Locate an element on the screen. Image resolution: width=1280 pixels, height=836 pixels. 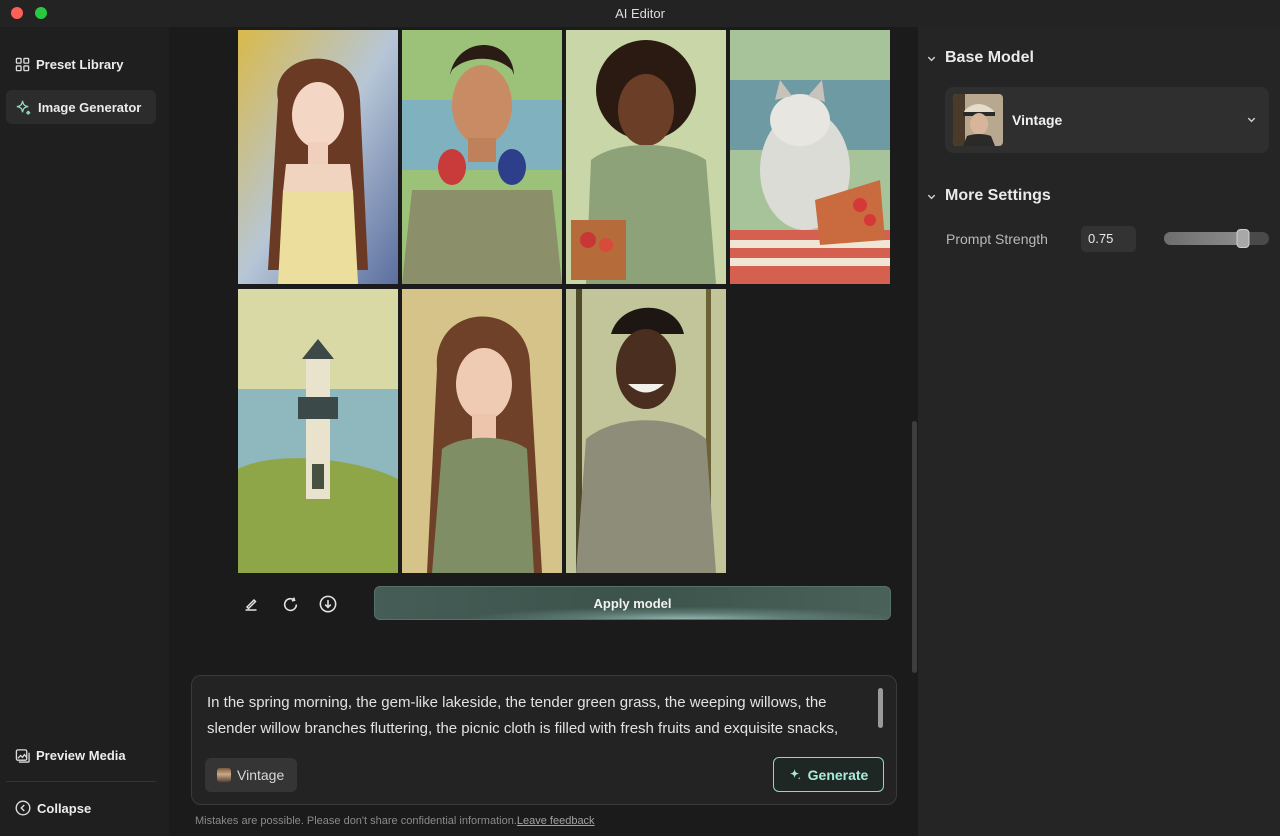
model-thumbnail is located at coordinates (978, 120).